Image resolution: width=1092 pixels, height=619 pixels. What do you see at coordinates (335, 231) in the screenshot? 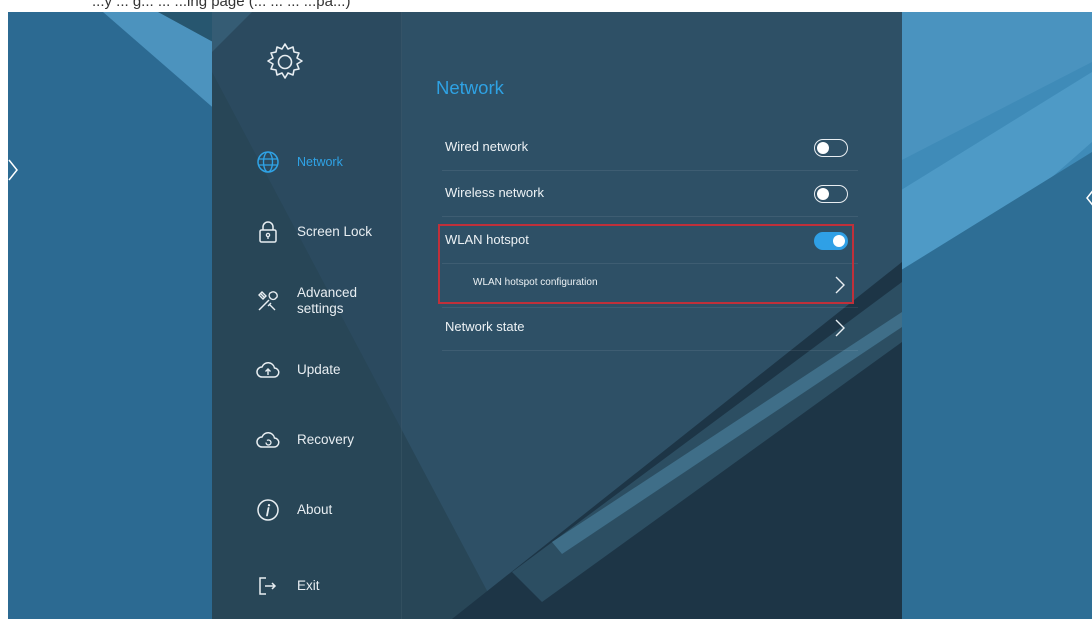
I see `sidebar-item-label: Screen Lock` at bounding box center [335, 231].